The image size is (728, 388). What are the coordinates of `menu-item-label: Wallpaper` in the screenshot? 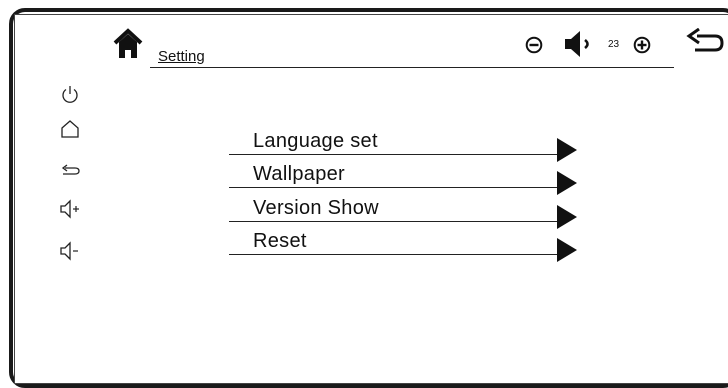 It's located at (299, 174).